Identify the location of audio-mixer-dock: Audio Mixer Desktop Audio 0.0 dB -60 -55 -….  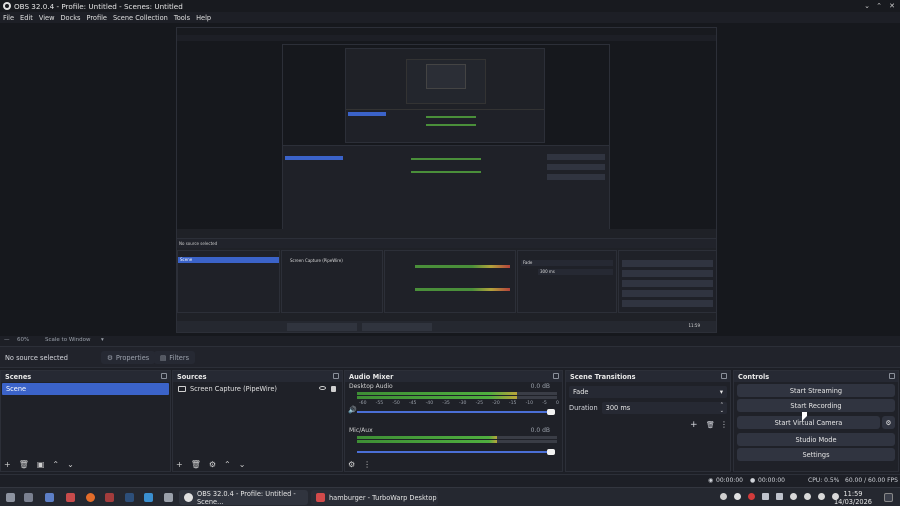
(453, 421).